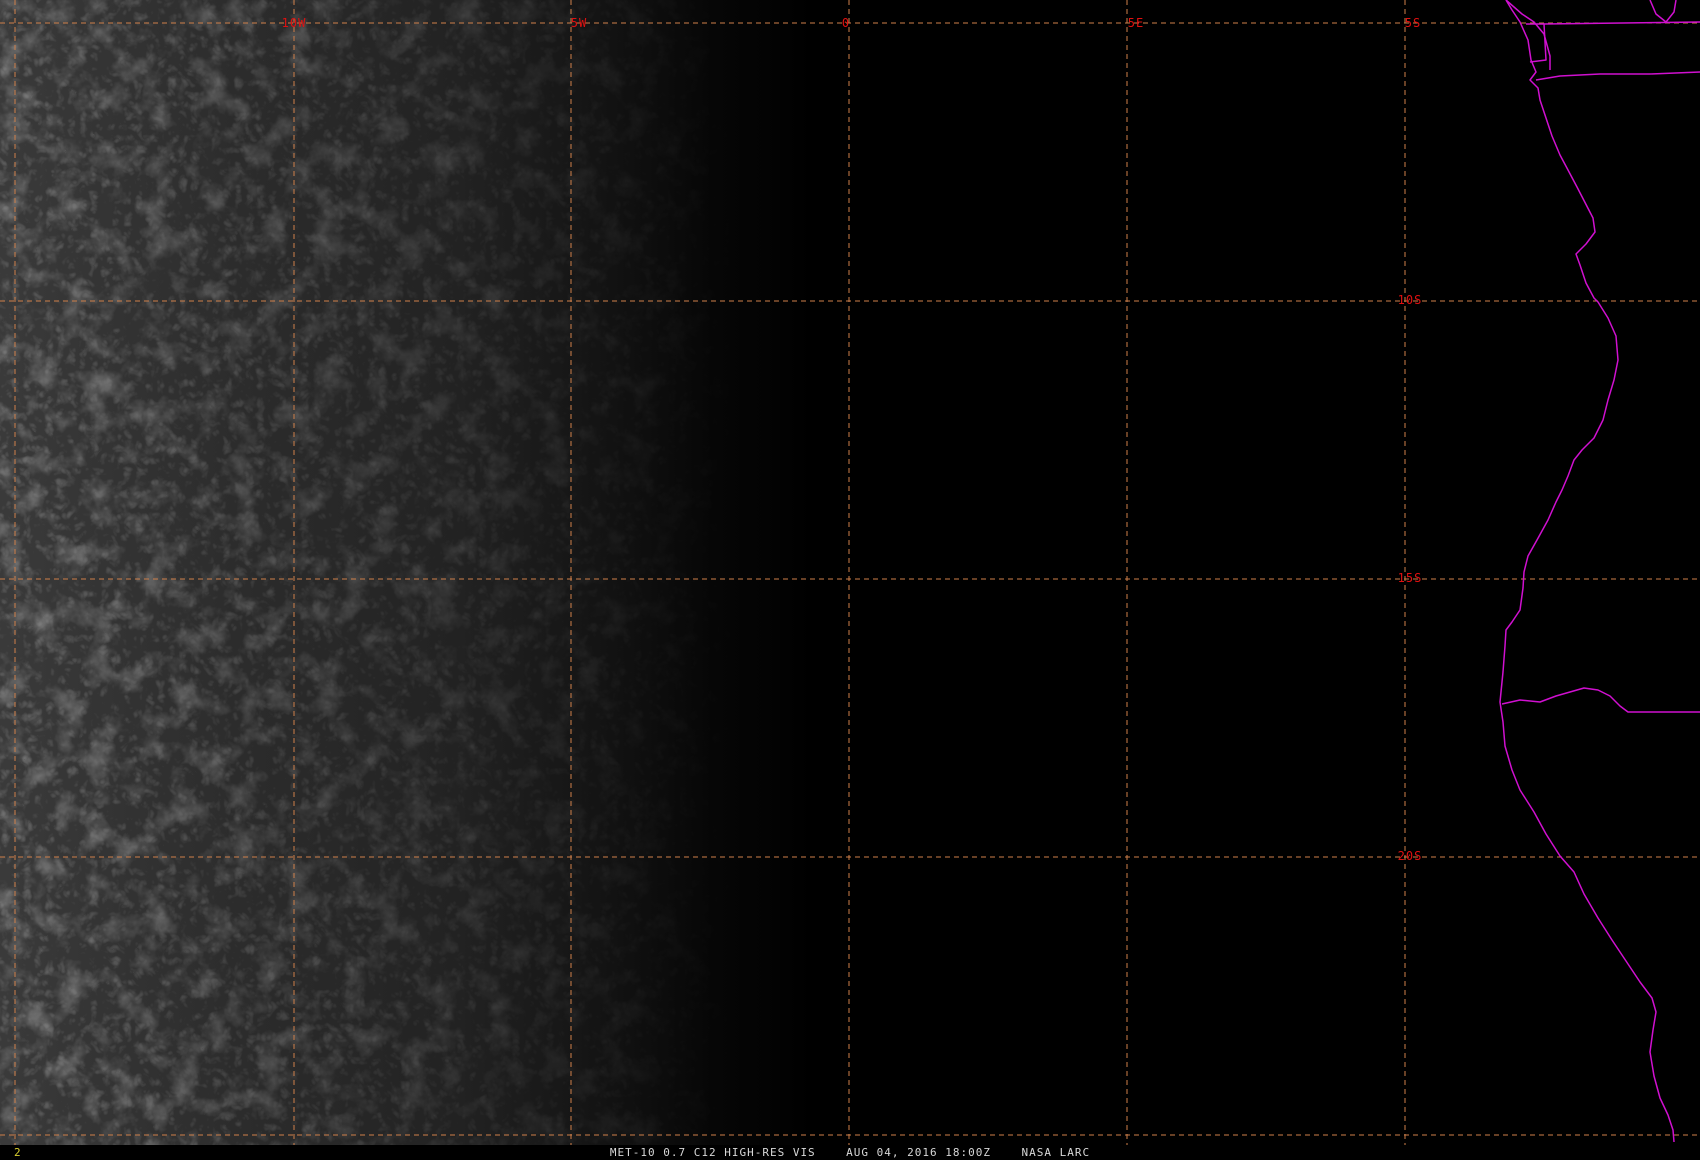 This screenshot has height=1160, width=1700. I want to click on border-top-east, so click(1621, 23).